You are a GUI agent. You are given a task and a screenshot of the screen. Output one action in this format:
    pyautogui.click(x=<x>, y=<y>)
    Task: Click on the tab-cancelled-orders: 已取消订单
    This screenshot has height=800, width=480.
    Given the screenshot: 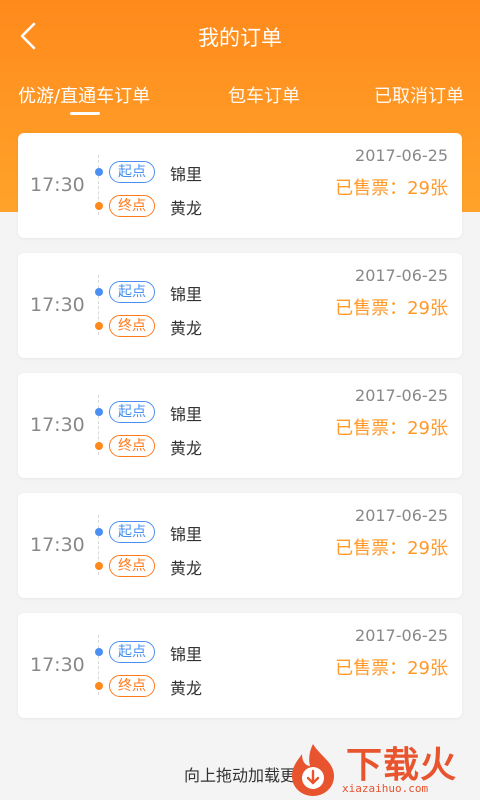 What is the action you would take?
    pyautogui.click(x=419, y=98)
    